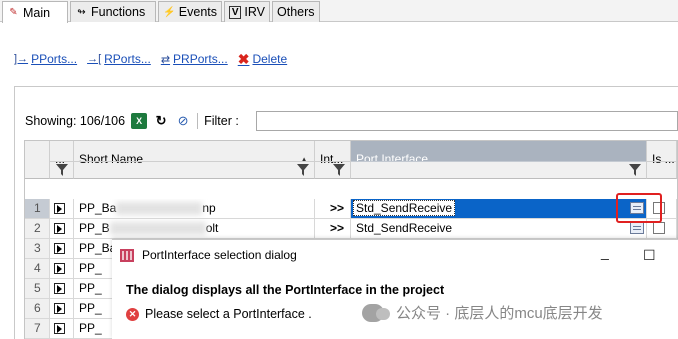 This screenshot has width=678, height=339. What do you see at coordinates (183, 121) in the screenshot?
I see `clear-filter-icon: ⊘` at bounding box center [183, 121].